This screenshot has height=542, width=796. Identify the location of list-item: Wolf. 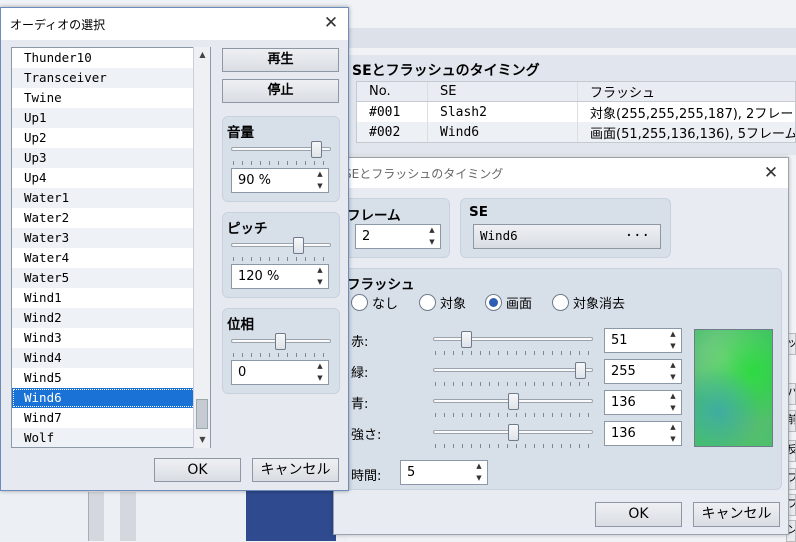
(111, 437).